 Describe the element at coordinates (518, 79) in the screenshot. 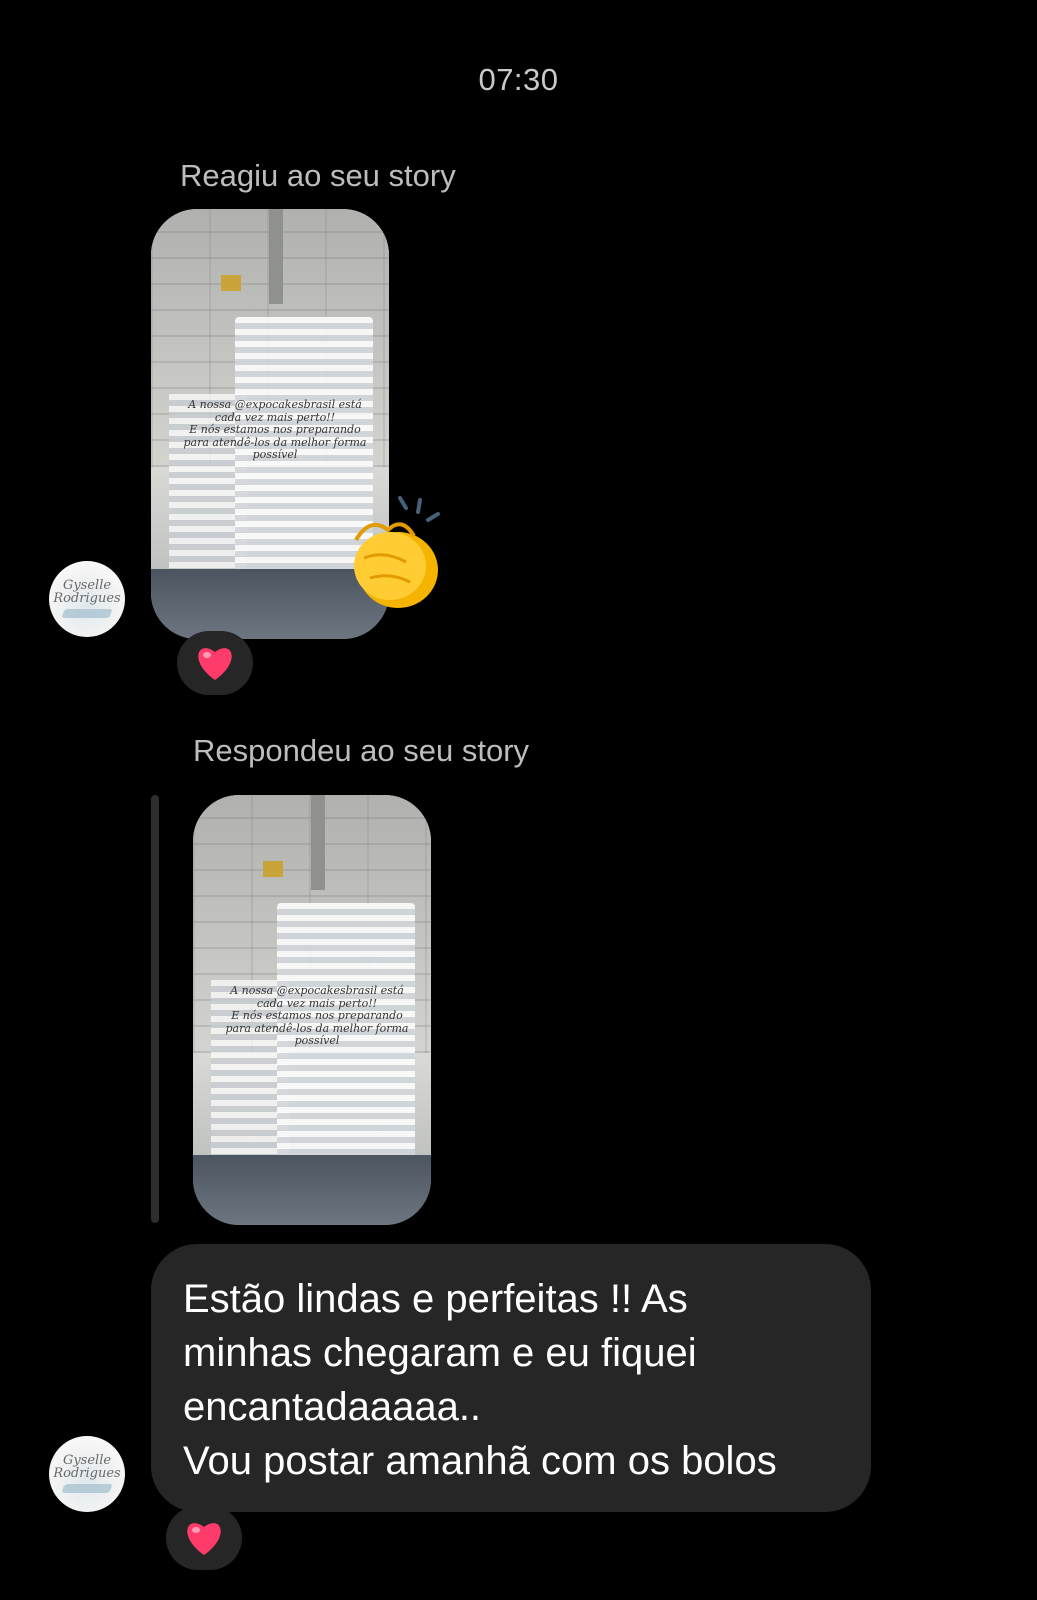

I see `timestamp: 07:30` at that location.